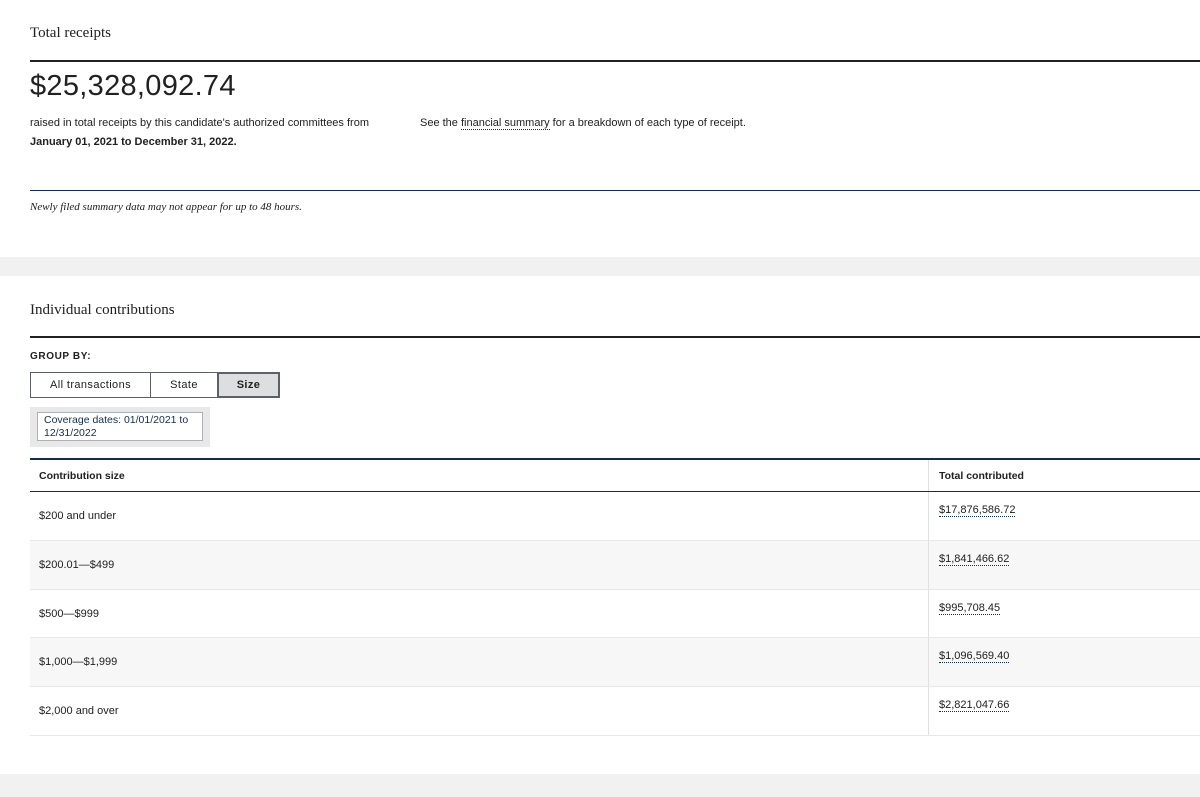 The image size is (1200, 797). I want to click on table-row: $200.01—$499 $1,841,466.62, so click(615, 565).